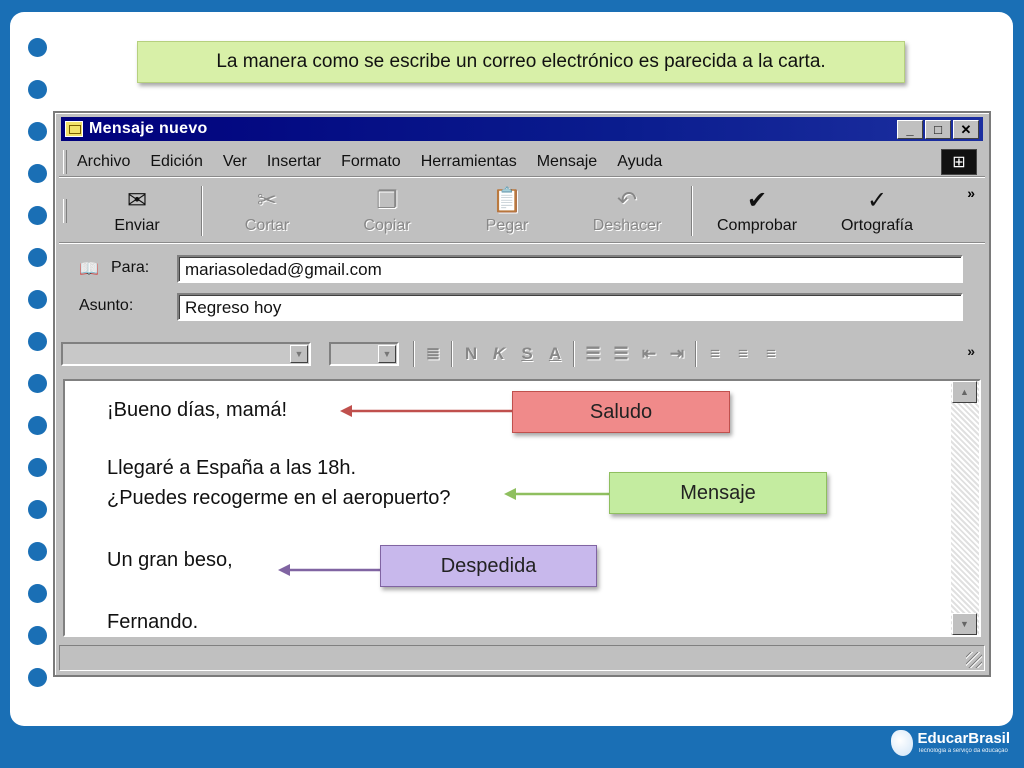  What do you see at coordinates (510, 494) in the screenshot?
I see `message-arrowhead` at bounding box center [510, 494].